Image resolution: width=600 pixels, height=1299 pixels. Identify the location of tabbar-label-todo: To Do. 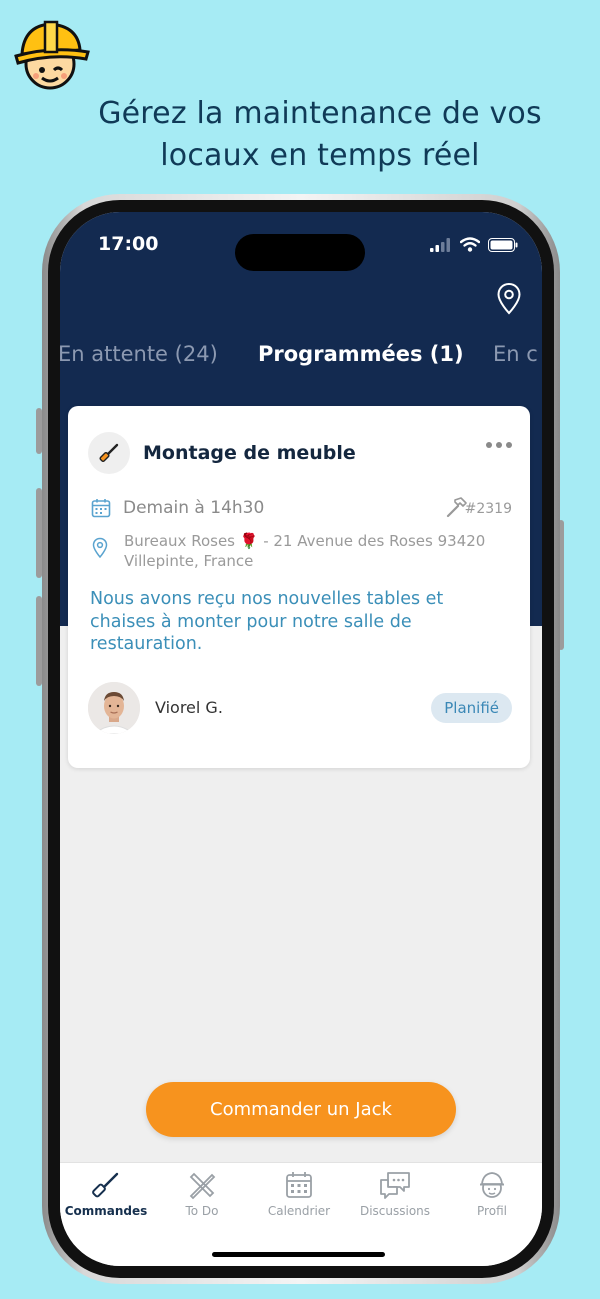
(202, 1211).